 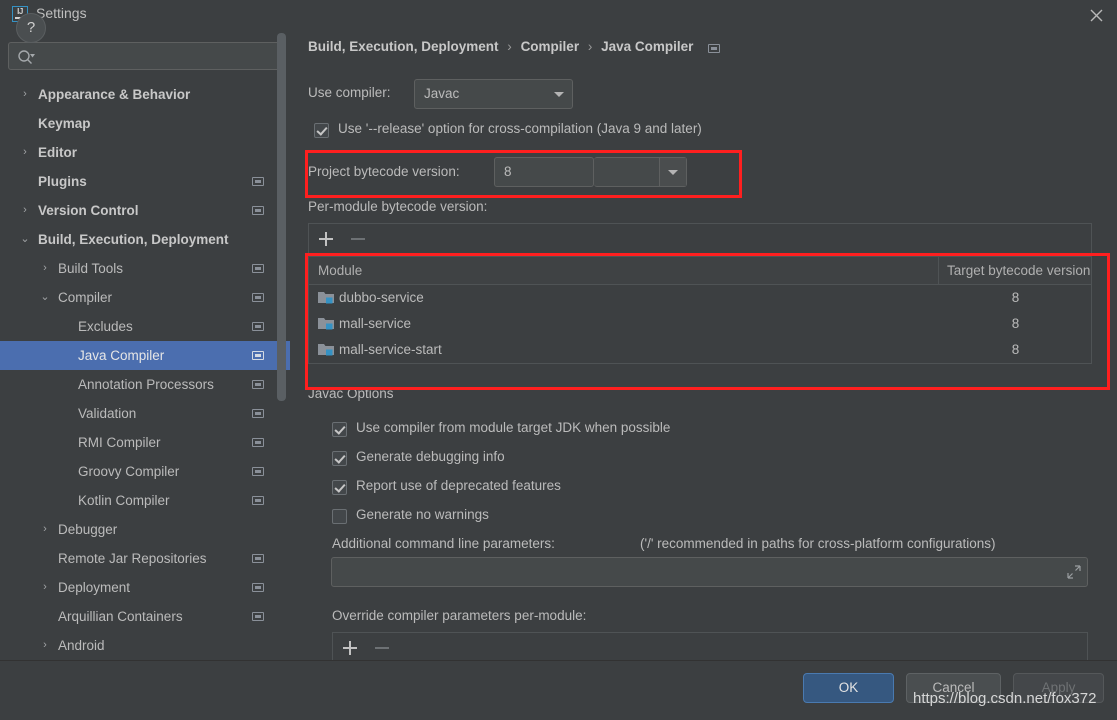 What do you see at coordinates (61, 13) in the screenshot?
I see `window-title: Settings` at bounding box center [61, 13].